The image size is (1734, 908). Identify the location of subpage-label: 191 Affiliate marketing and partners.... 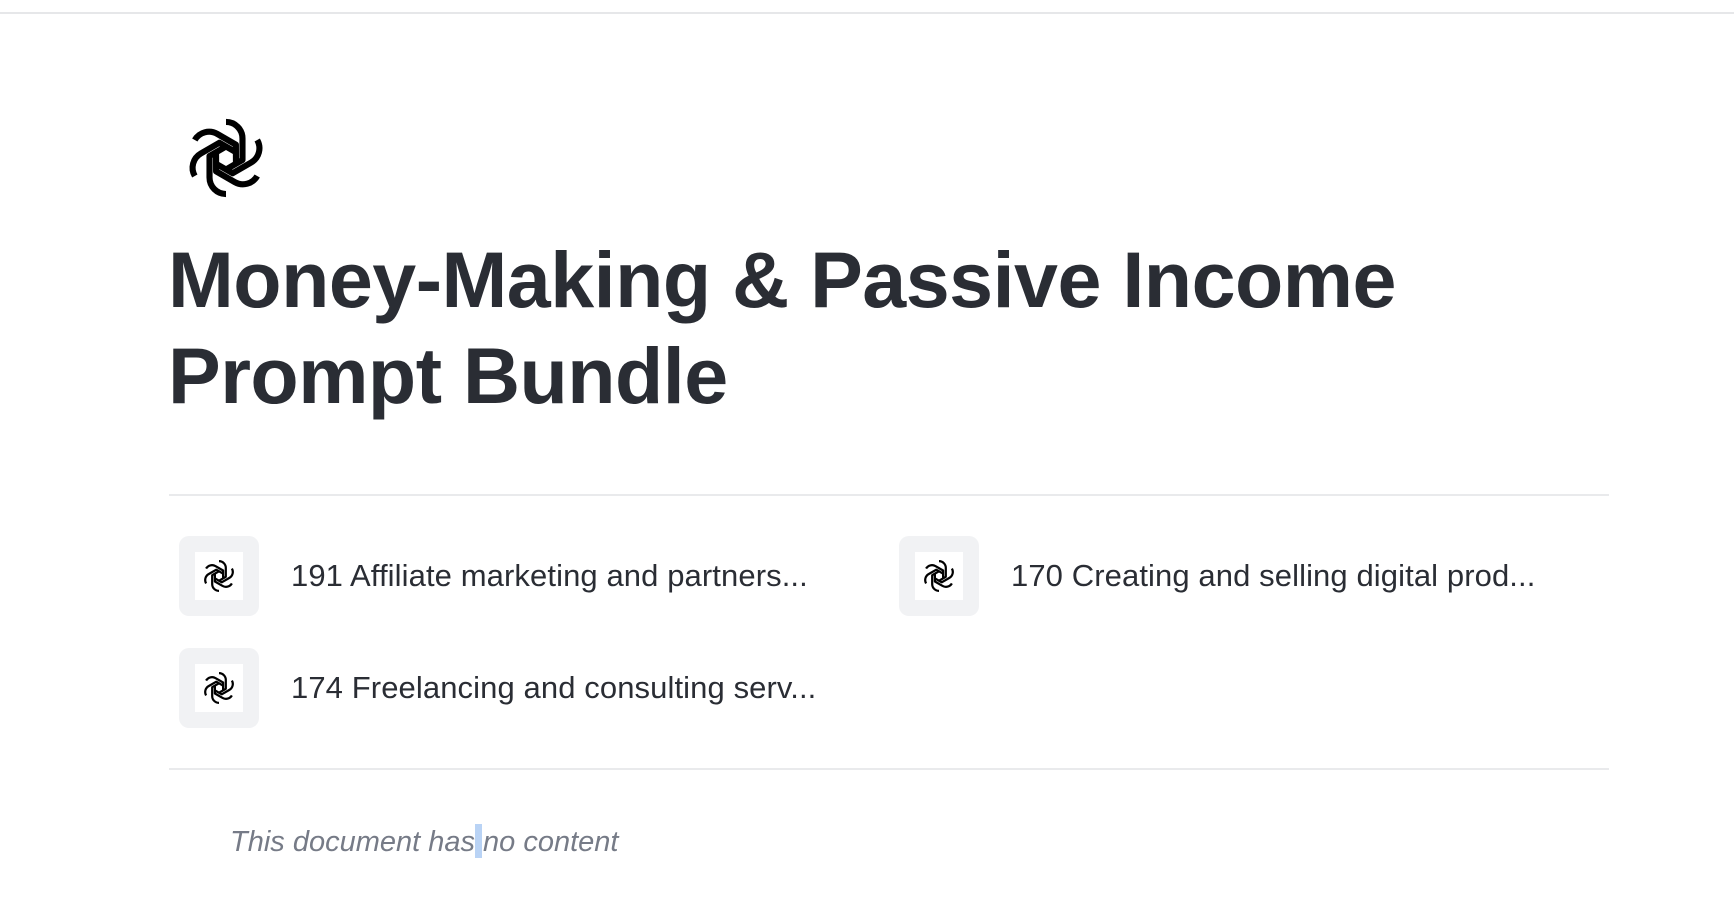
(549, 575).